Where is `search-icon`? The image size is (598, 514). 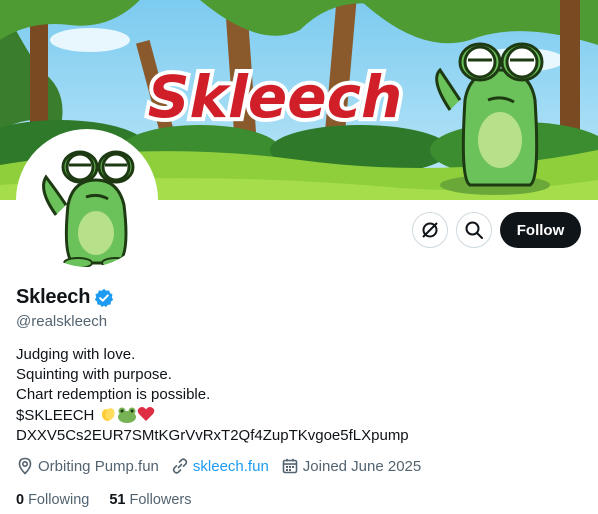 search-icon is located at coordinates (474, 230).